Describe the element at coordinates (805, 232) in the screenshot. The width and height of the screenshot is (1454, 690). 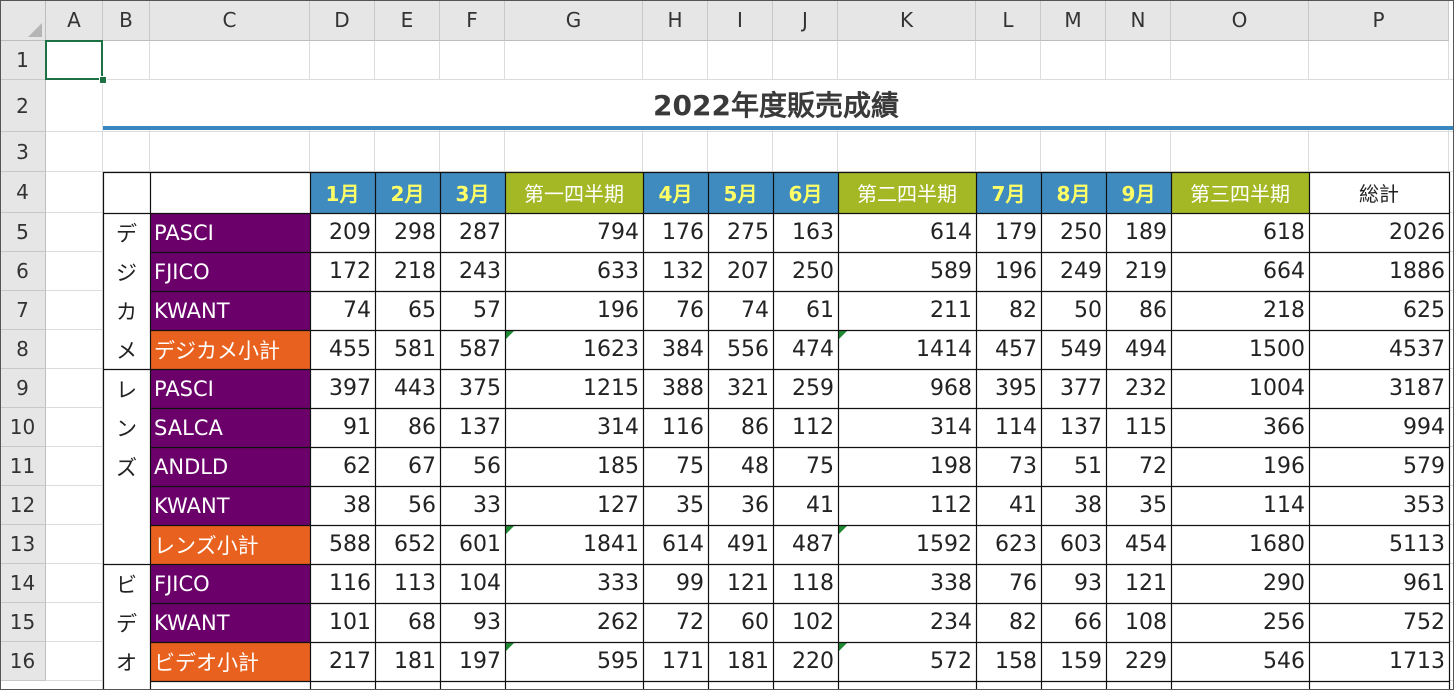
I see `value-cell: 163` at that location.